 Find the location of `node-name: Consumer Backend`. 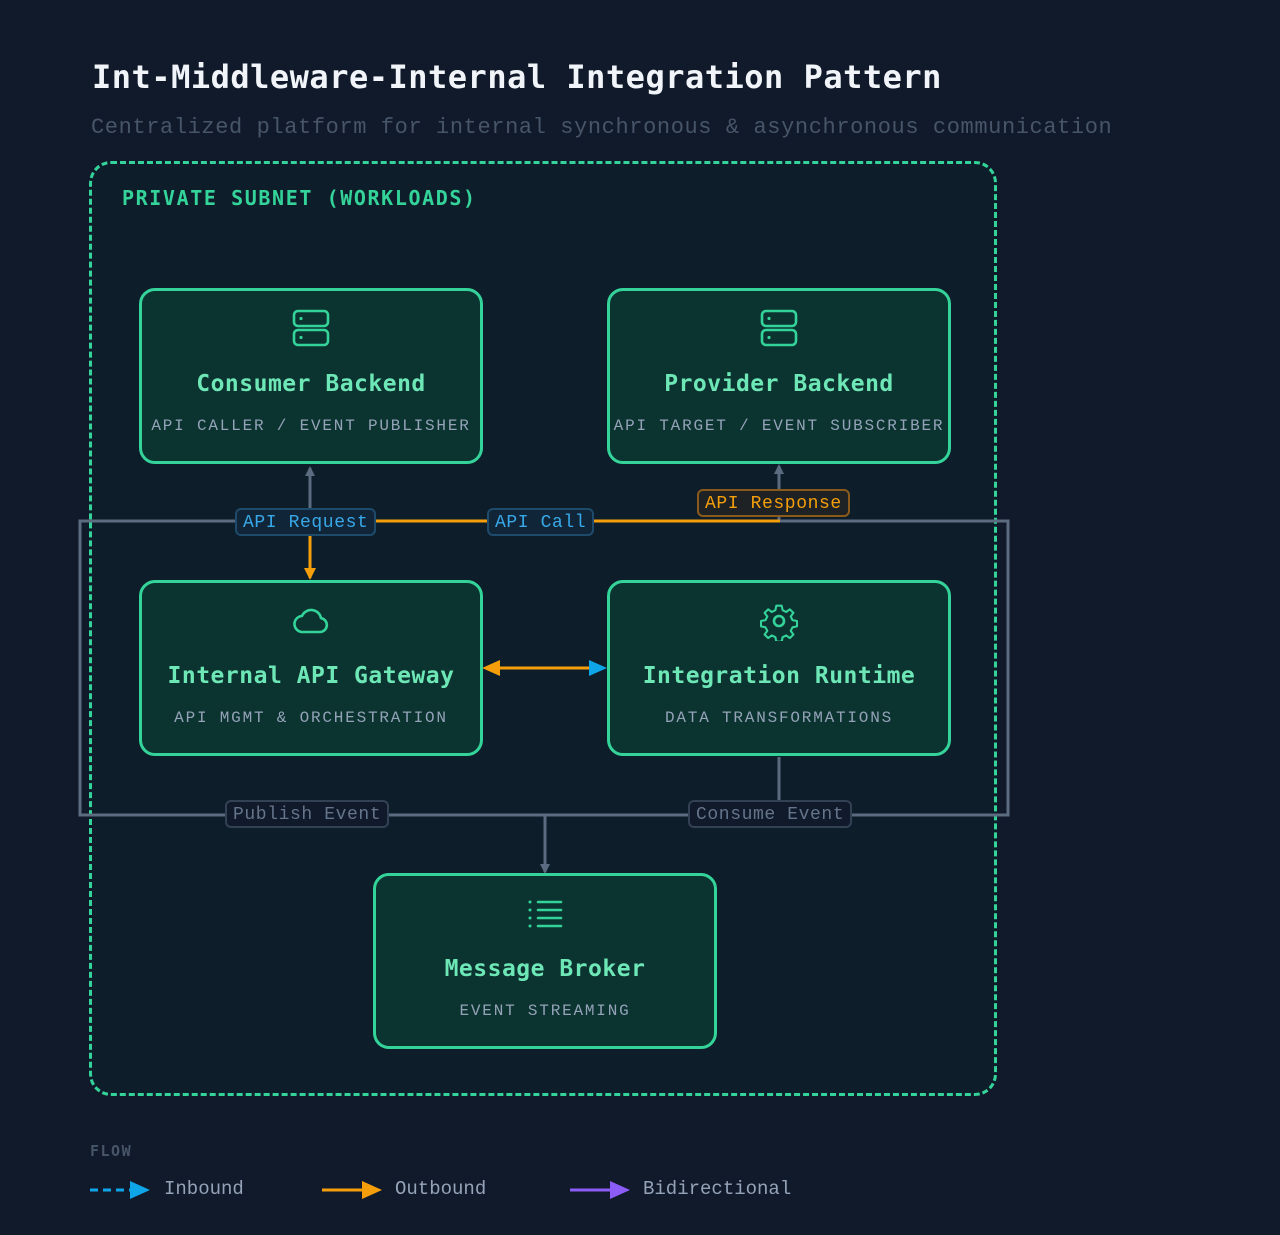

node-name: Consumer Backend is located at coordinates (311, 384).